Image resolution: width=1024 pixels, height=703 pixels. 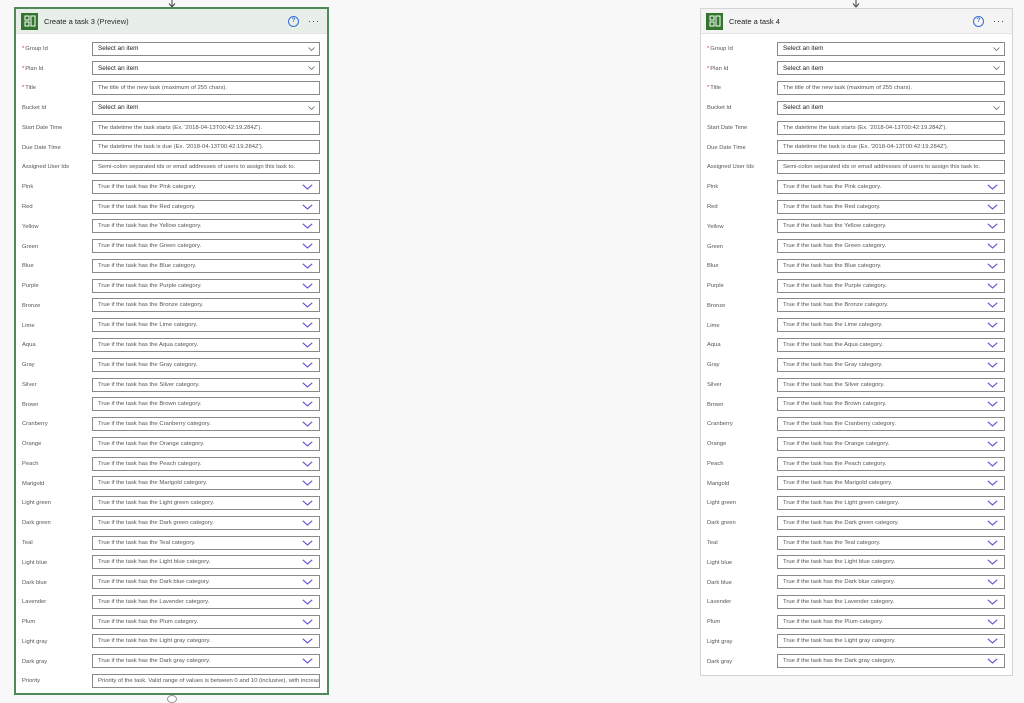 I want to click on category-dropdown-blue: True if the task has the Blue category., so click(x=206, y=265).